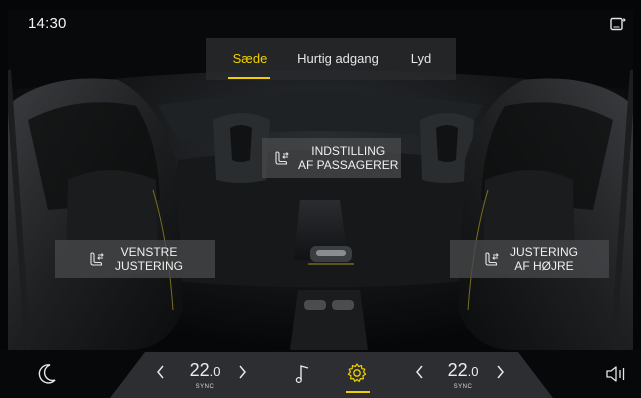 The height and width of the screenshot is (398, 641). What do you see at coordinates (199, 370) in the screenshot?
I see `left-temp-number: 22` at bounding box center [199, 370].